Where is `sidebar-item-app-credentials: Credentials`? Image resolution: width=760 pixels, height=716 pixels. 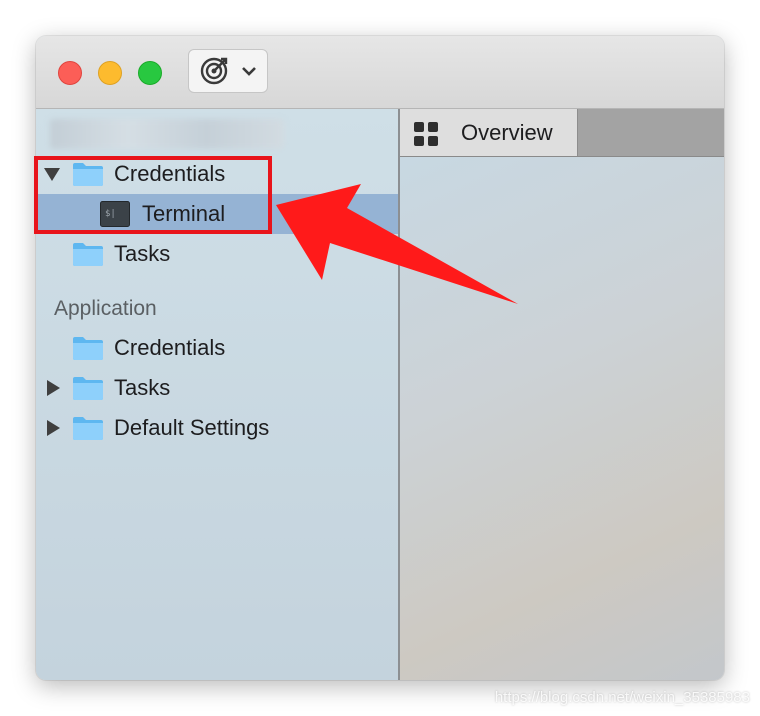
sidebar-item-app-credentials: Credentials is located at coordinates (217, 348).